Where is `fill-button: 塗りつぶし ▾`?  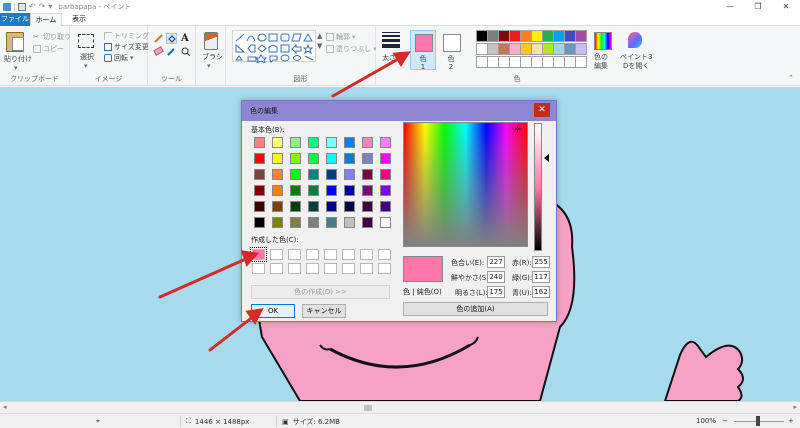
fill-button: 塗りつぶし ▾ is located at coordinates (351, 49).